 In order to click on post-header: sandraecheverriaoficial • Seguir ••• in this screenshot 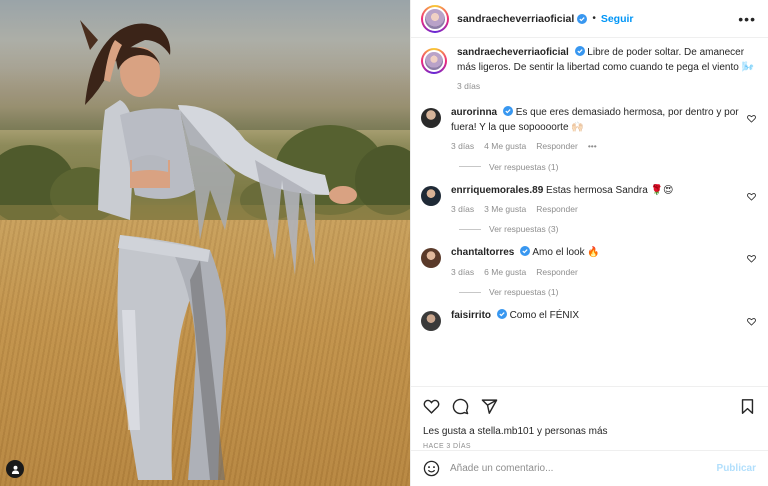, I will do `click(589, 19)`.